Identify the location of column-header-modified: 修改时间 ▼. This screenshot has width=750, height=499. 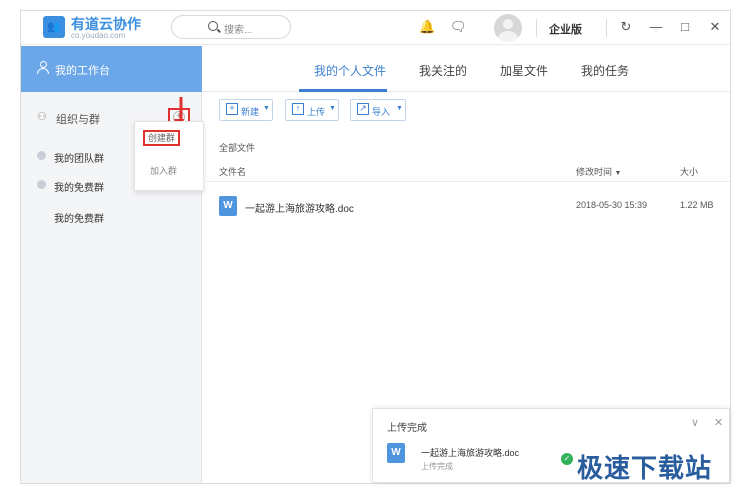
(598, 171).